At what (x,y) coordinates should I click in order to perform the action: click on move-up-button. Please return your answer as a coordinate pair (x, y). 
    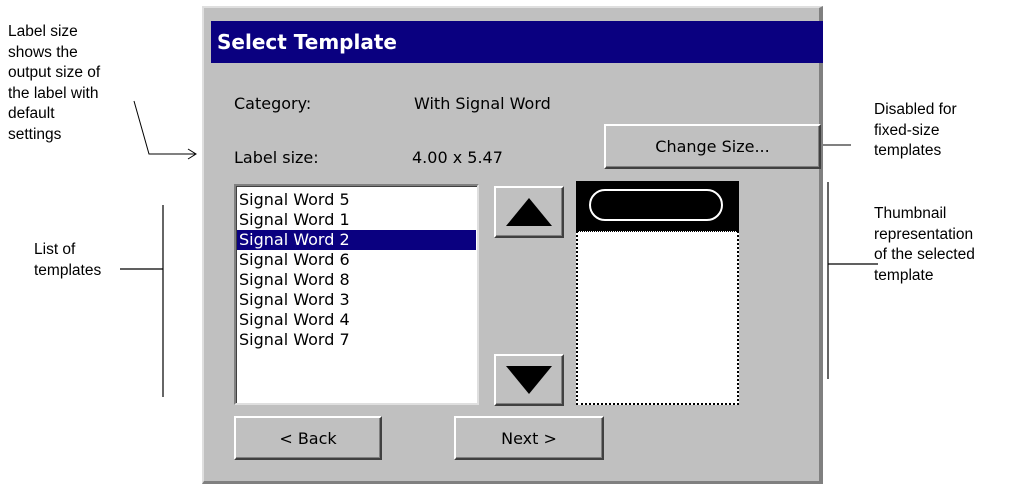
    Looking at the image, I should click on (529, 212).